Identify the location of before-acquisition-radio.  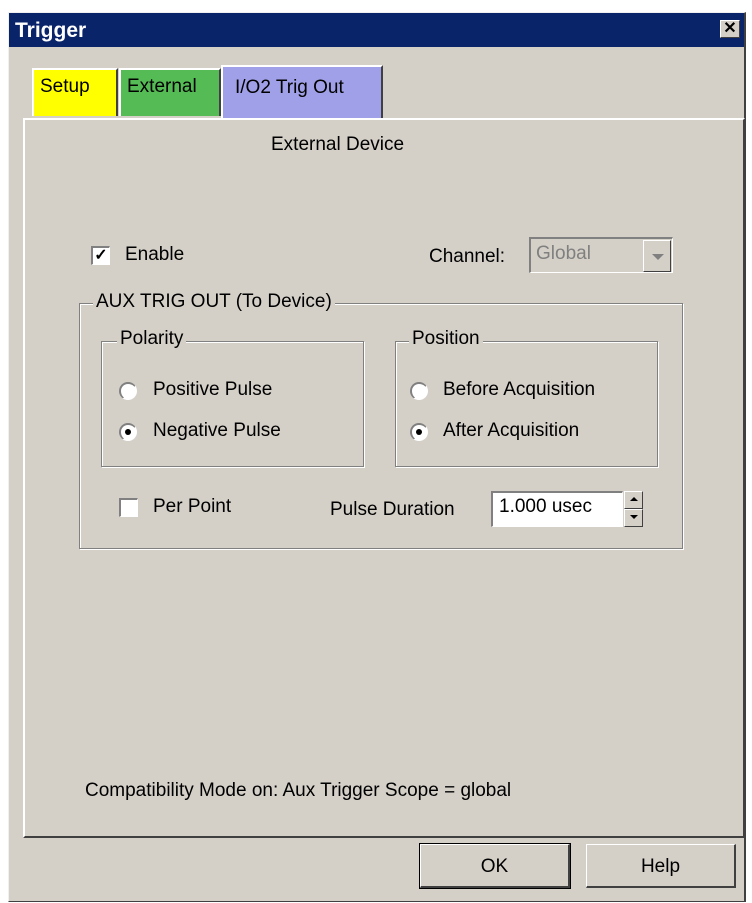
(419, 391).